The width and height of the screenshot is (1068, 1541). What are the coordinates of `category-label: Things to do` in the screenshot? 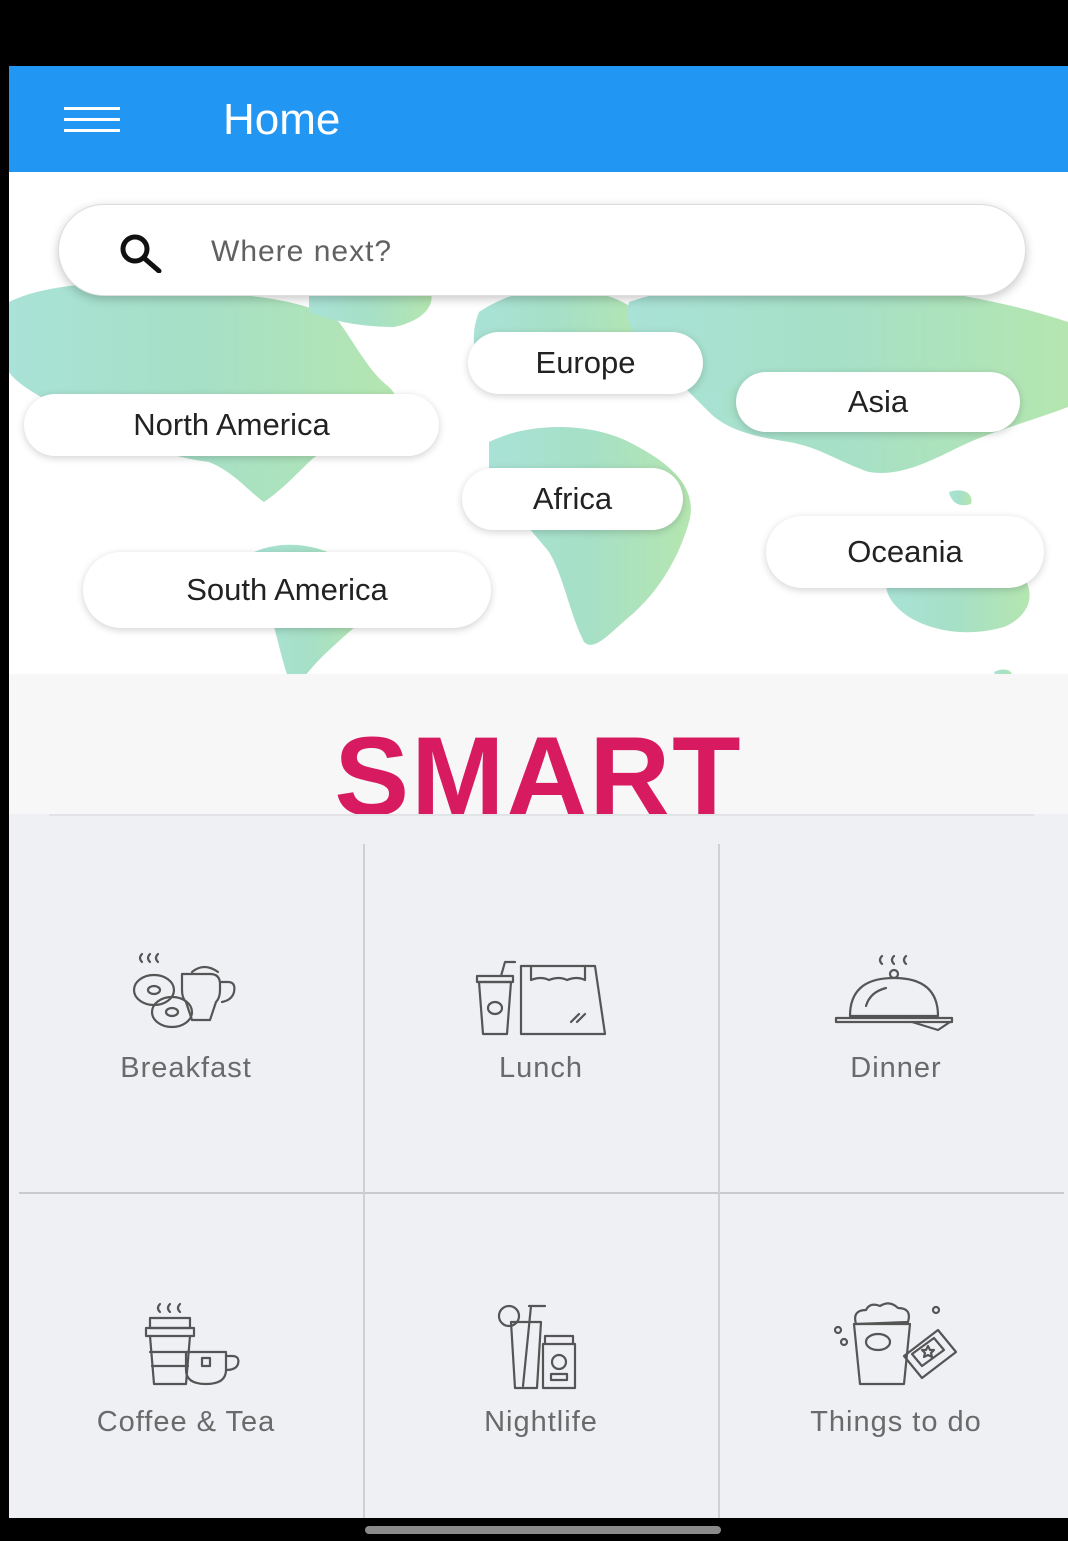 It's located at (896, 1422).